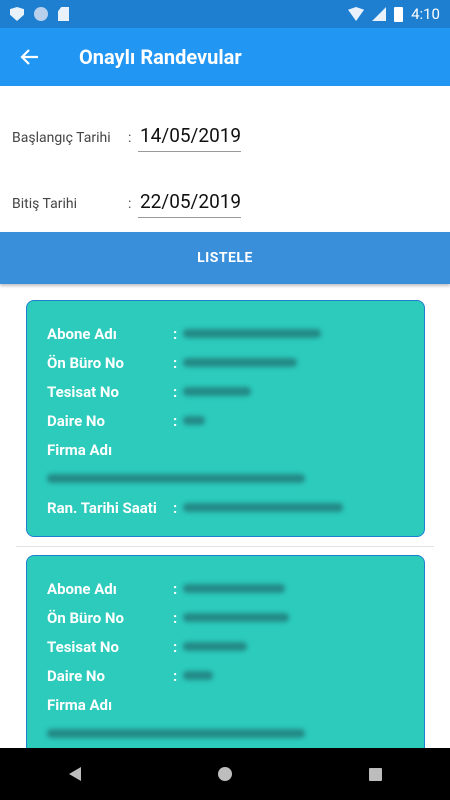  I want to click on list-divider, so click(225, 546).